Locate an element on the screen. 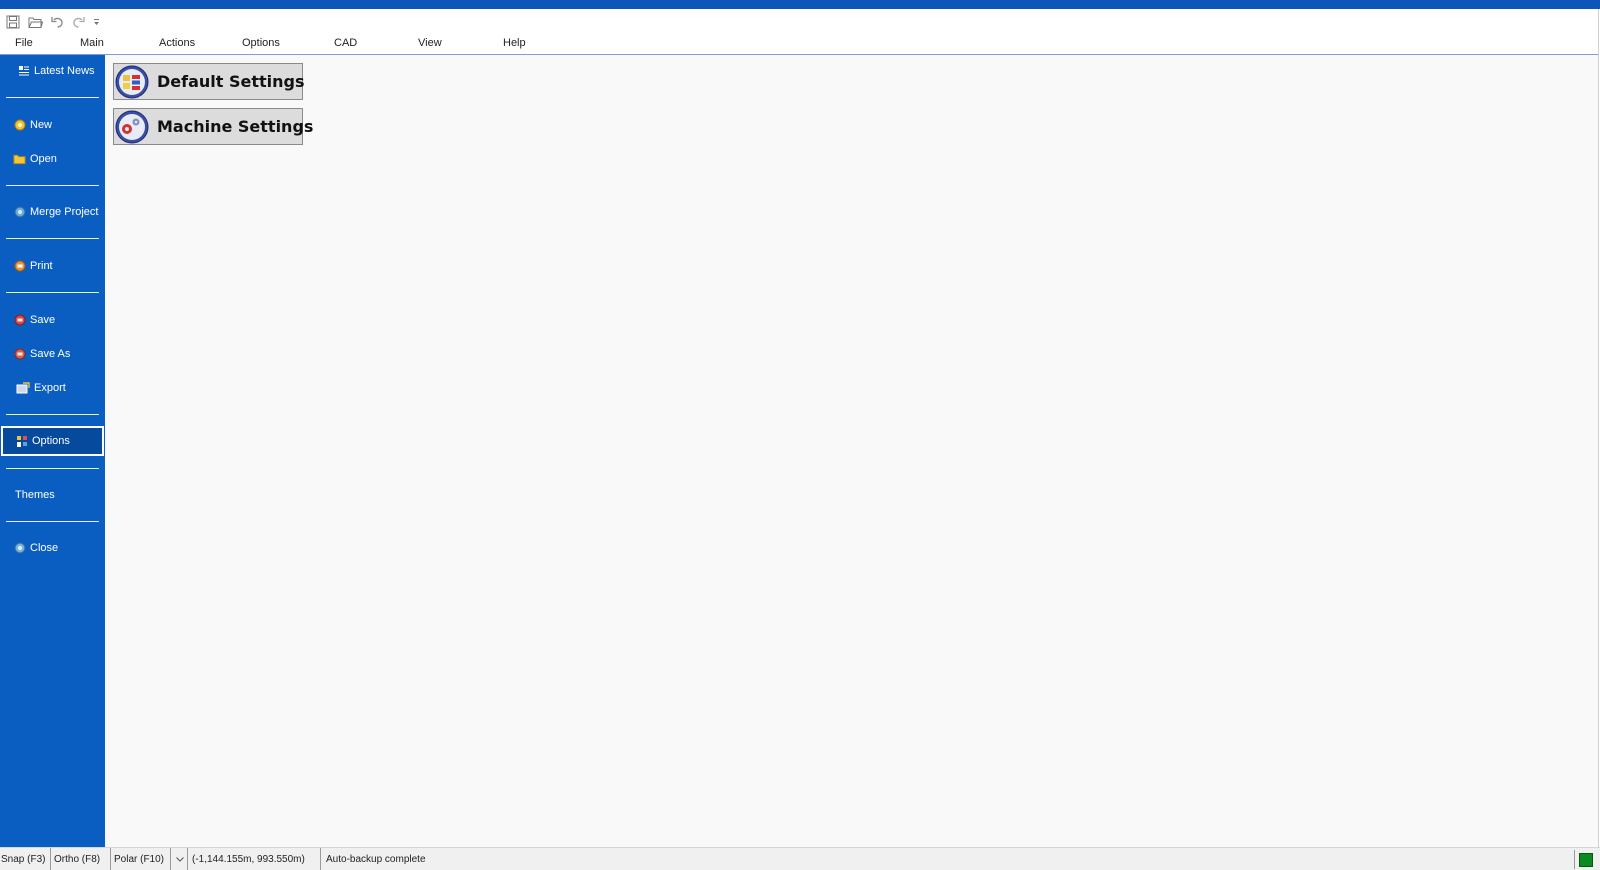  sidebar-item-merge-project: Merge Project is located at coordinates (52, 212).